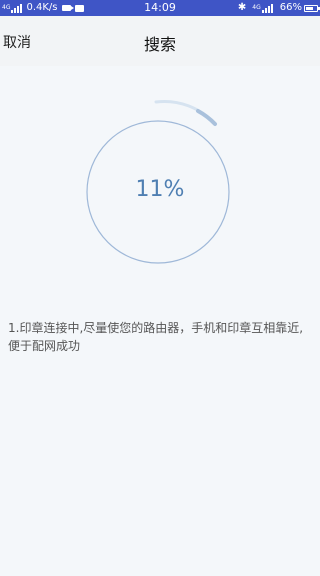 This screenshot has height=576, width=320. I want to click on battery-percent: 66%, so click(290, 7).